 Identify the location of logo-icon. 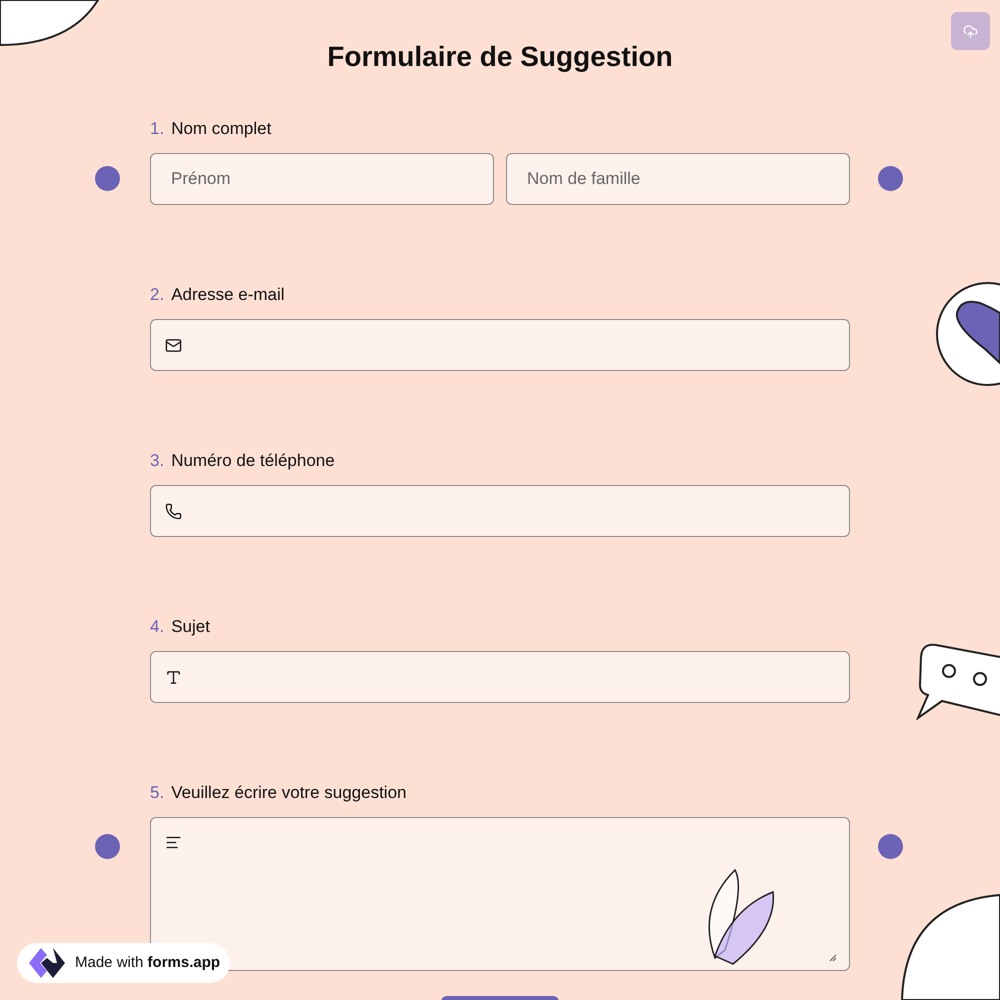
(47, 963).